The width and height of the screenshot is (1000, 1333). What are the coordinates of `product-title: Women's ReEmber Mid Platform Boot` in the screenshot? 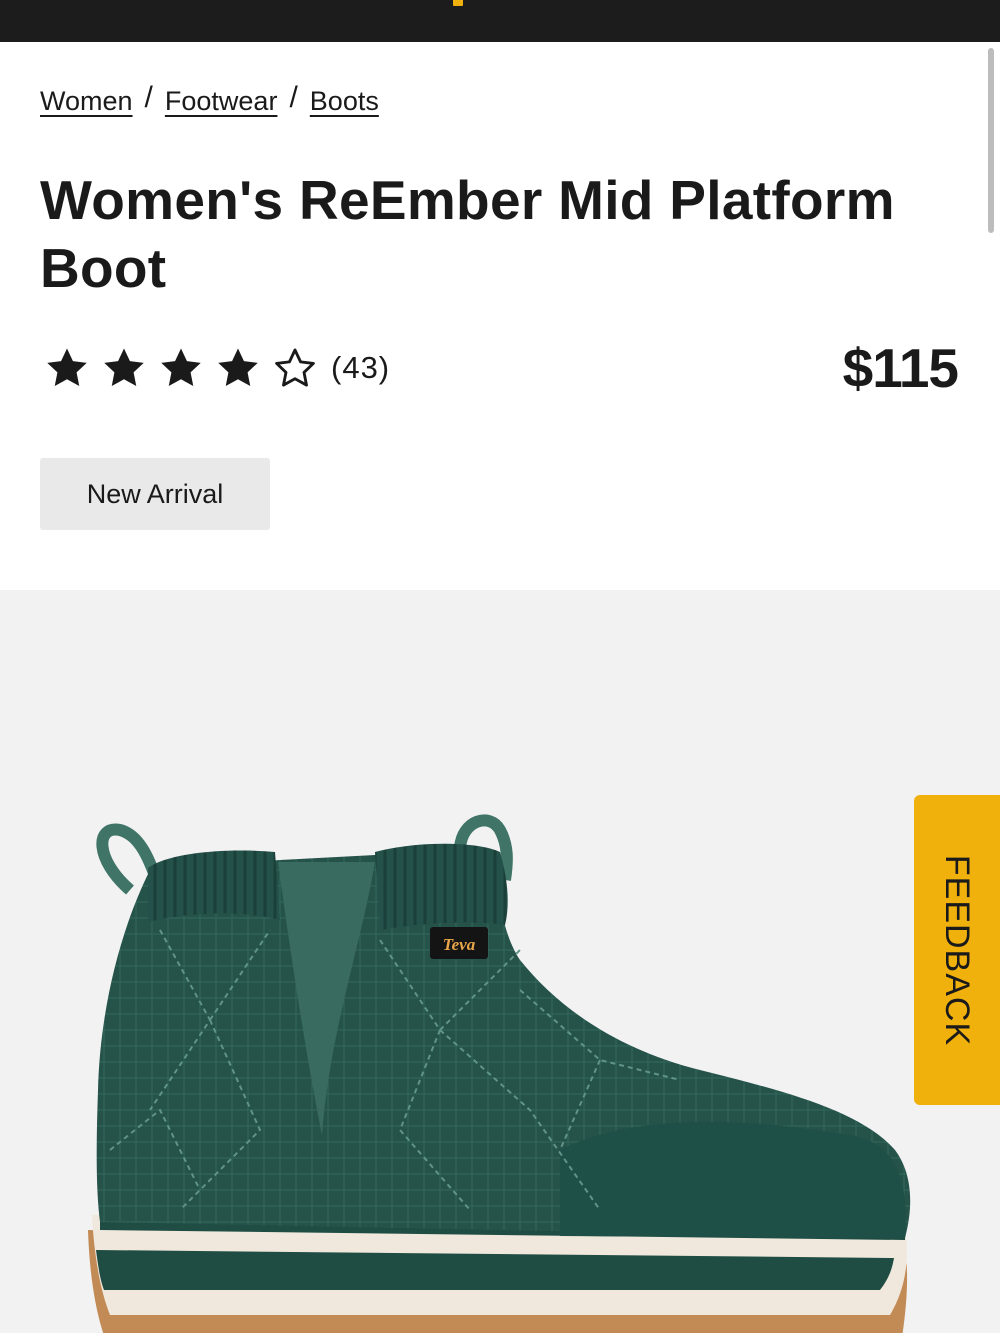 It's located at (467, 234).